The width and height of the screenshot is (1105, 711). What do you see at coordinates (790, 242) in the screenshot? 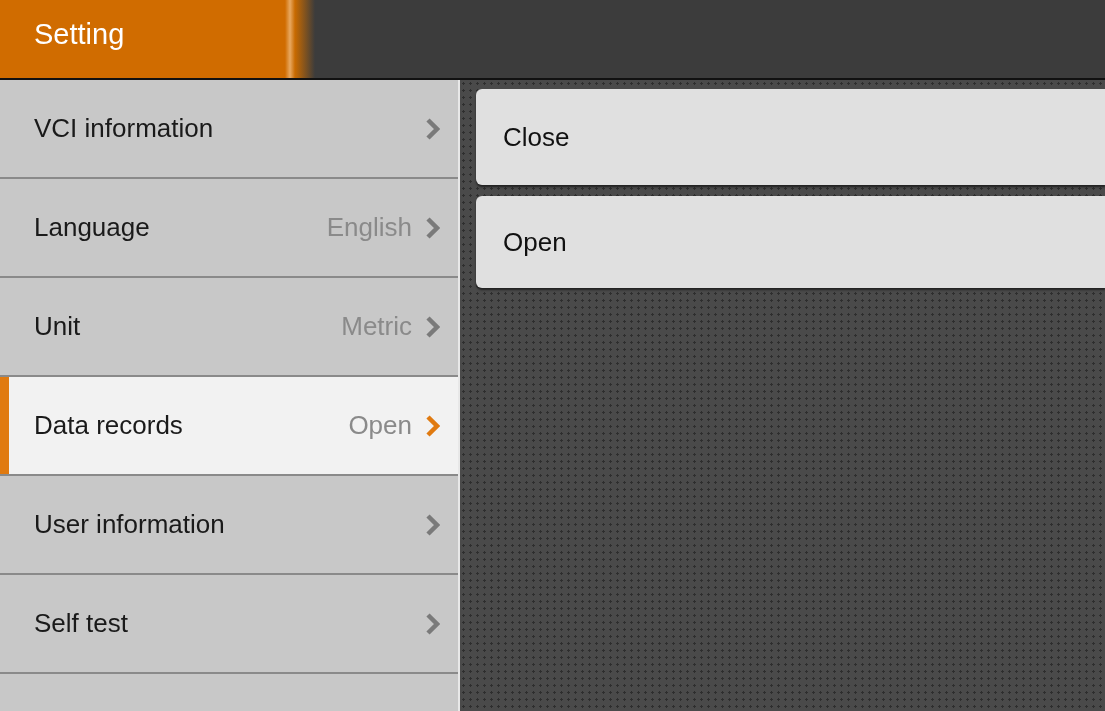
I see `option-button: Open` at bounding box center [790, 242].